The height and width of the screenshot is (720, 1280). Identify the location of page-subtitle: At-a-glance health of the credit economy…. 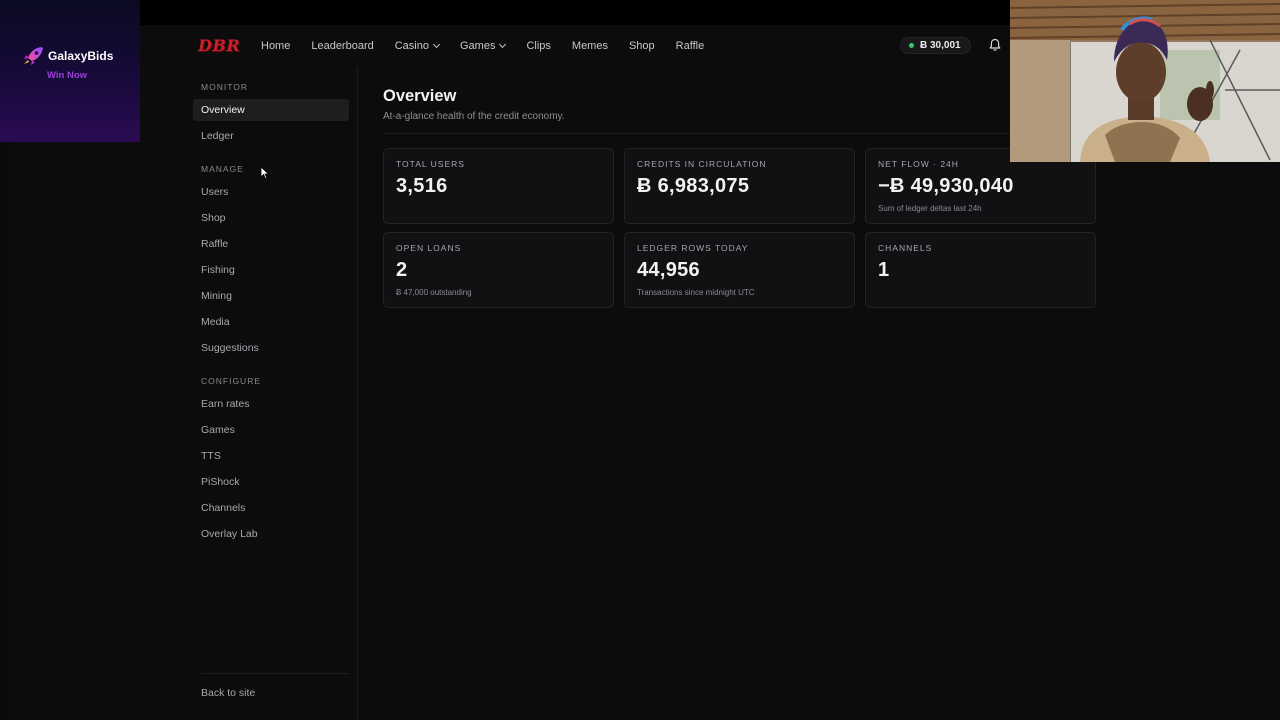
(474, 116).